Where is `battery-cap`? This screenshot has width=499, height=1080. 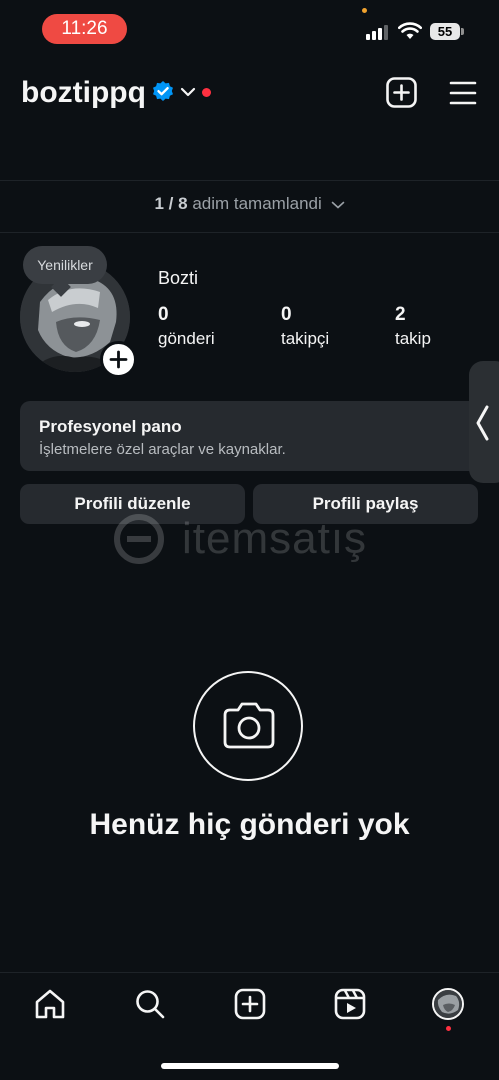
battery-cap is located at coordinates (462, 31).